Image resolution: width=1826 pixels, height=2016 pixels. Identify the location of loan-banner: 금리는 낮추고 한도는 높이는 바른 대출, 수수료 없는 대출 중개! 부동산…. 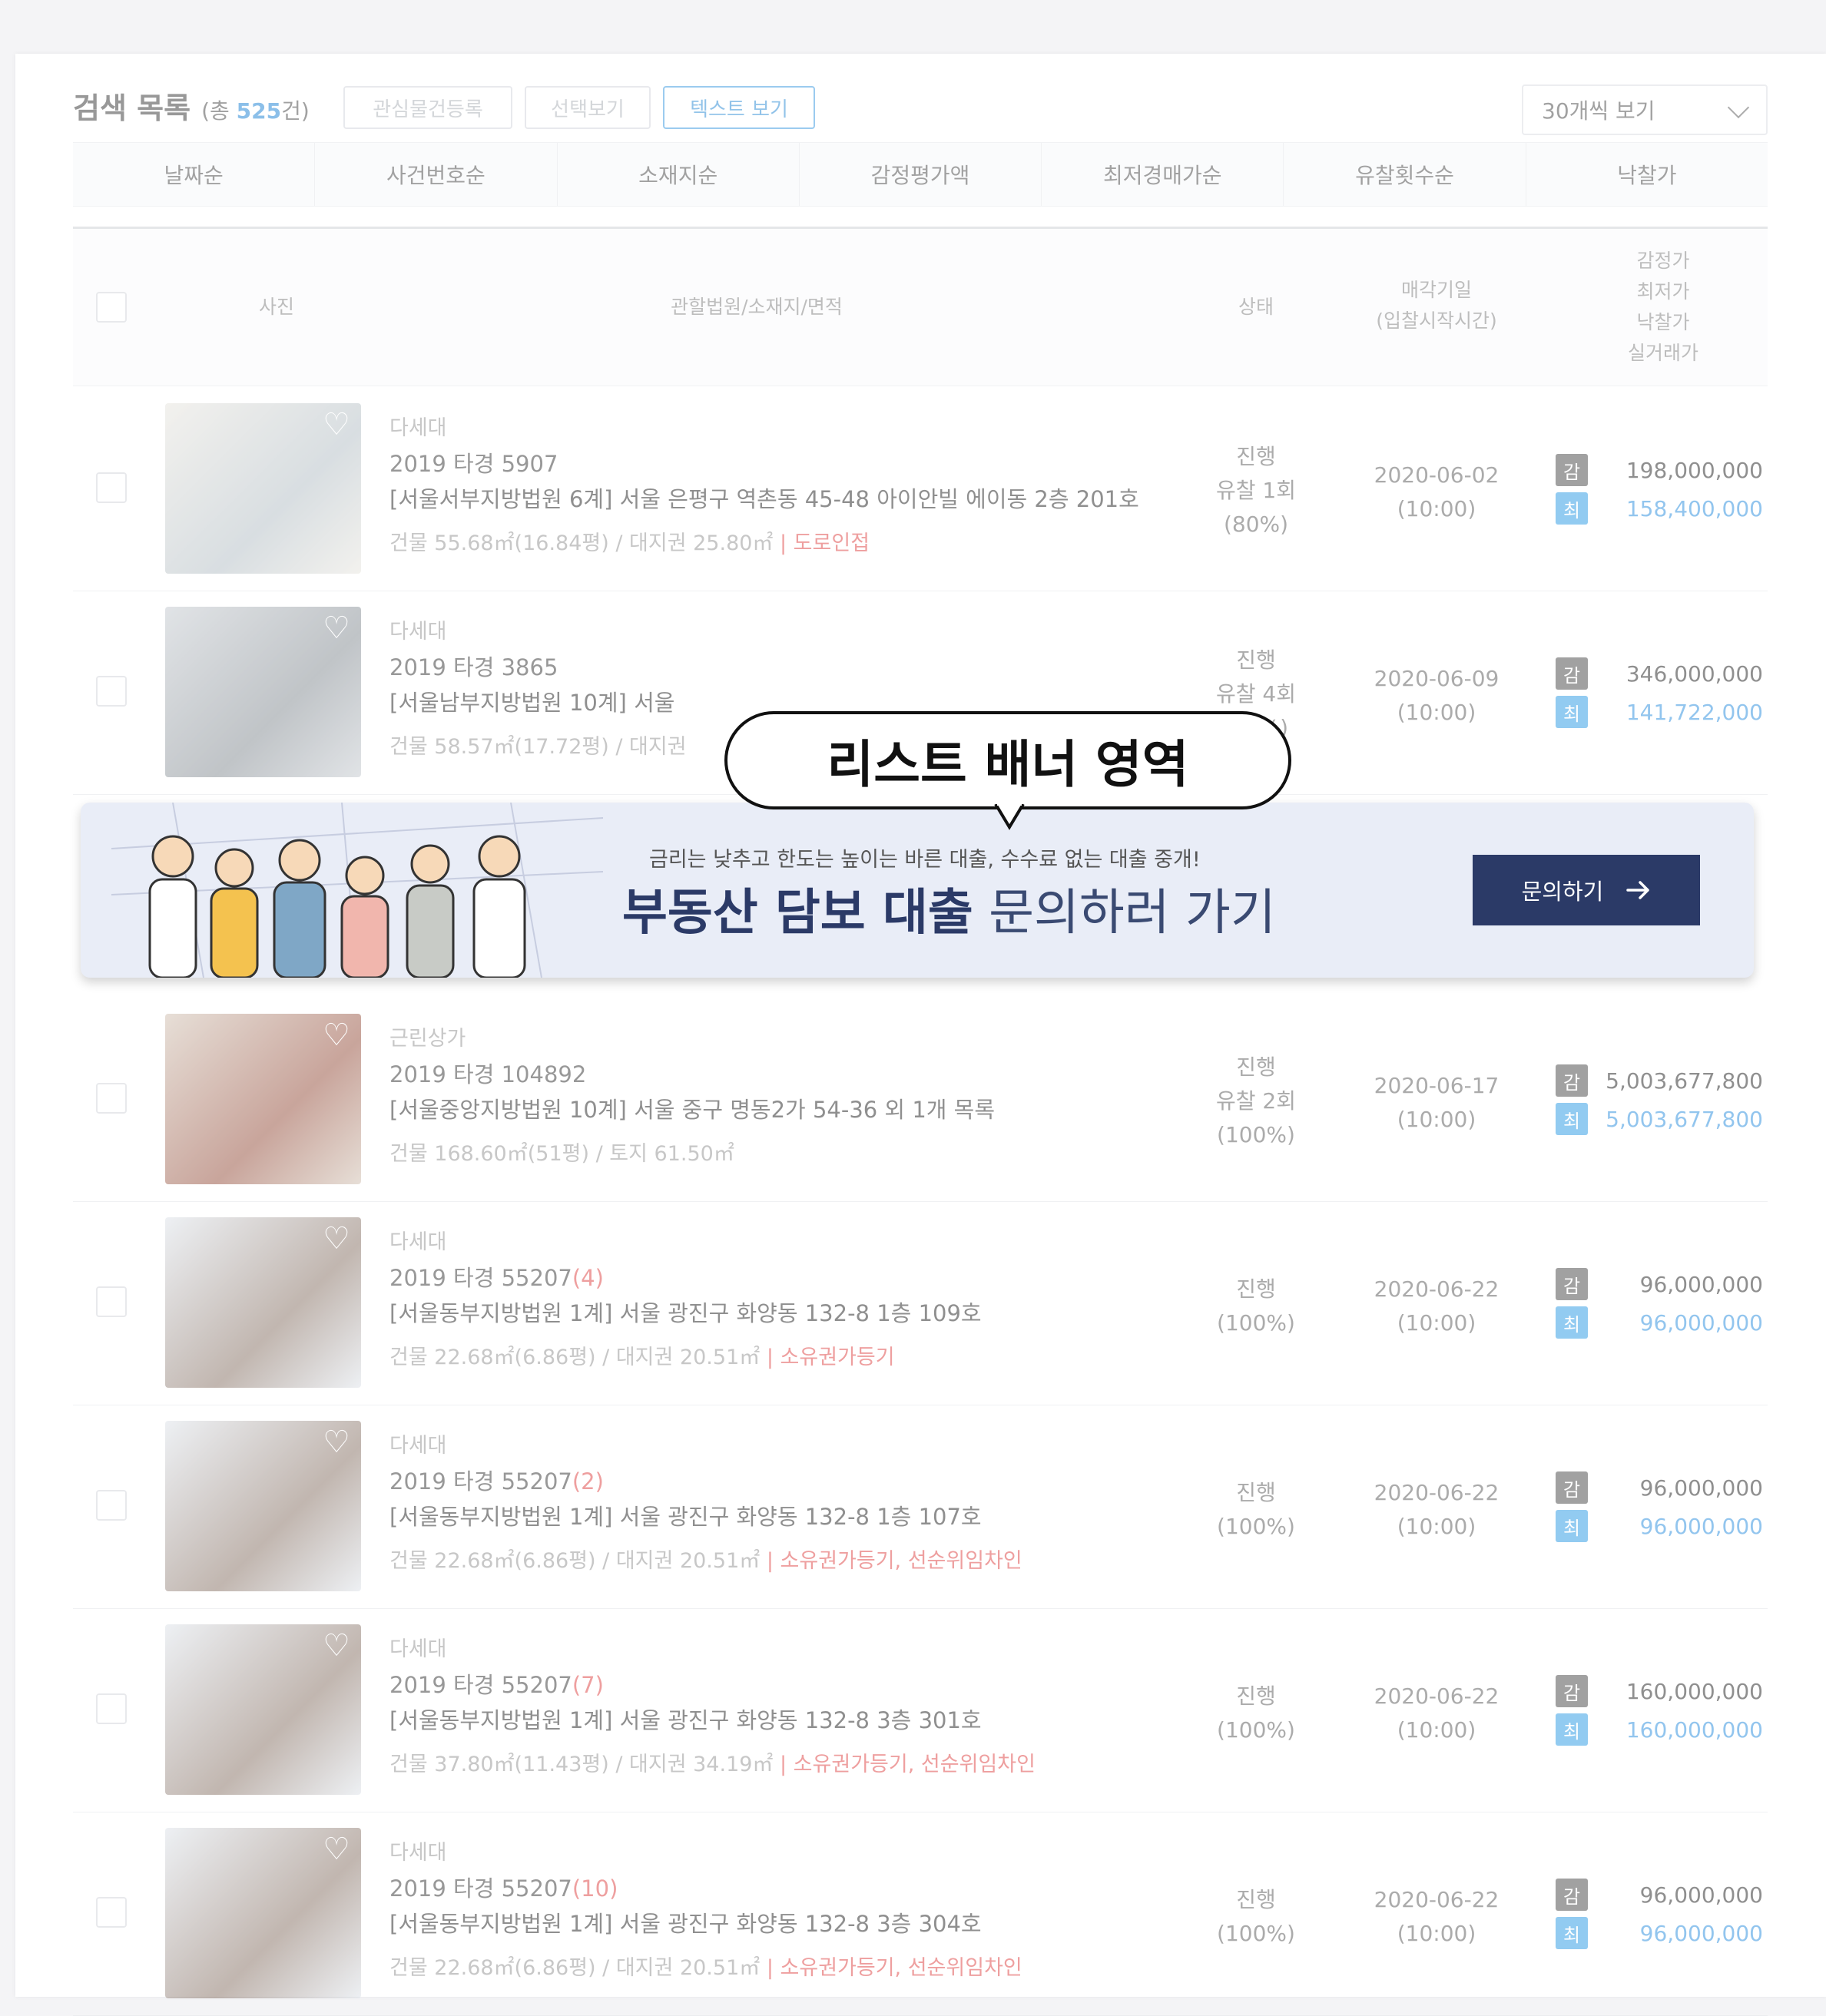
(918, 890).